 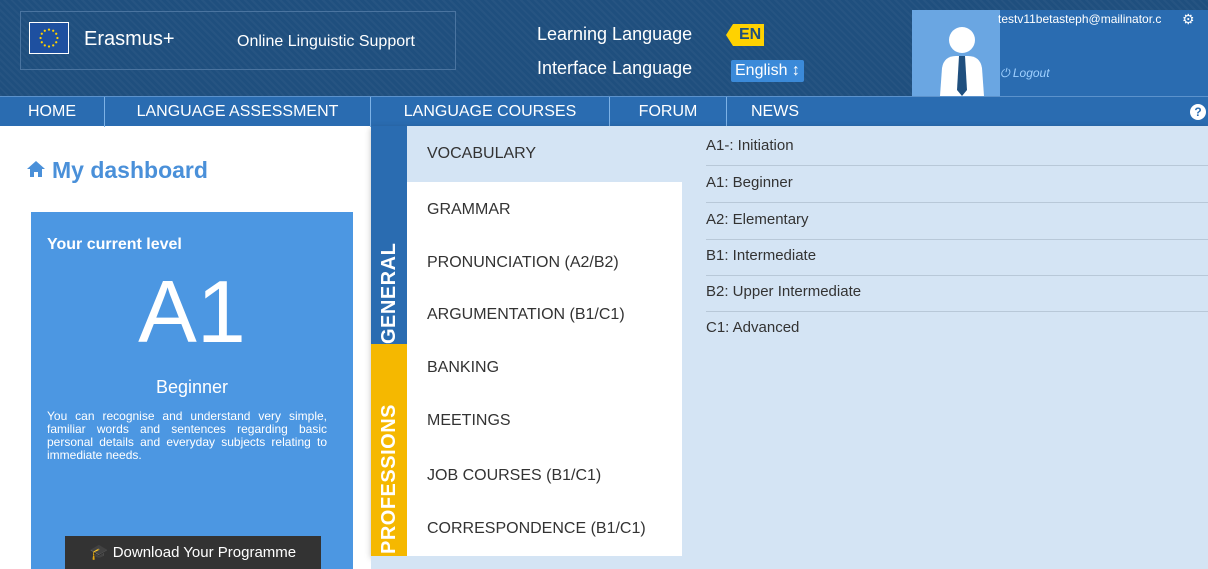 What do you see at coordinates (204, 552) in the screenshot?
I see `download-label: Download Your Programme` at bounding box center [204, 552].